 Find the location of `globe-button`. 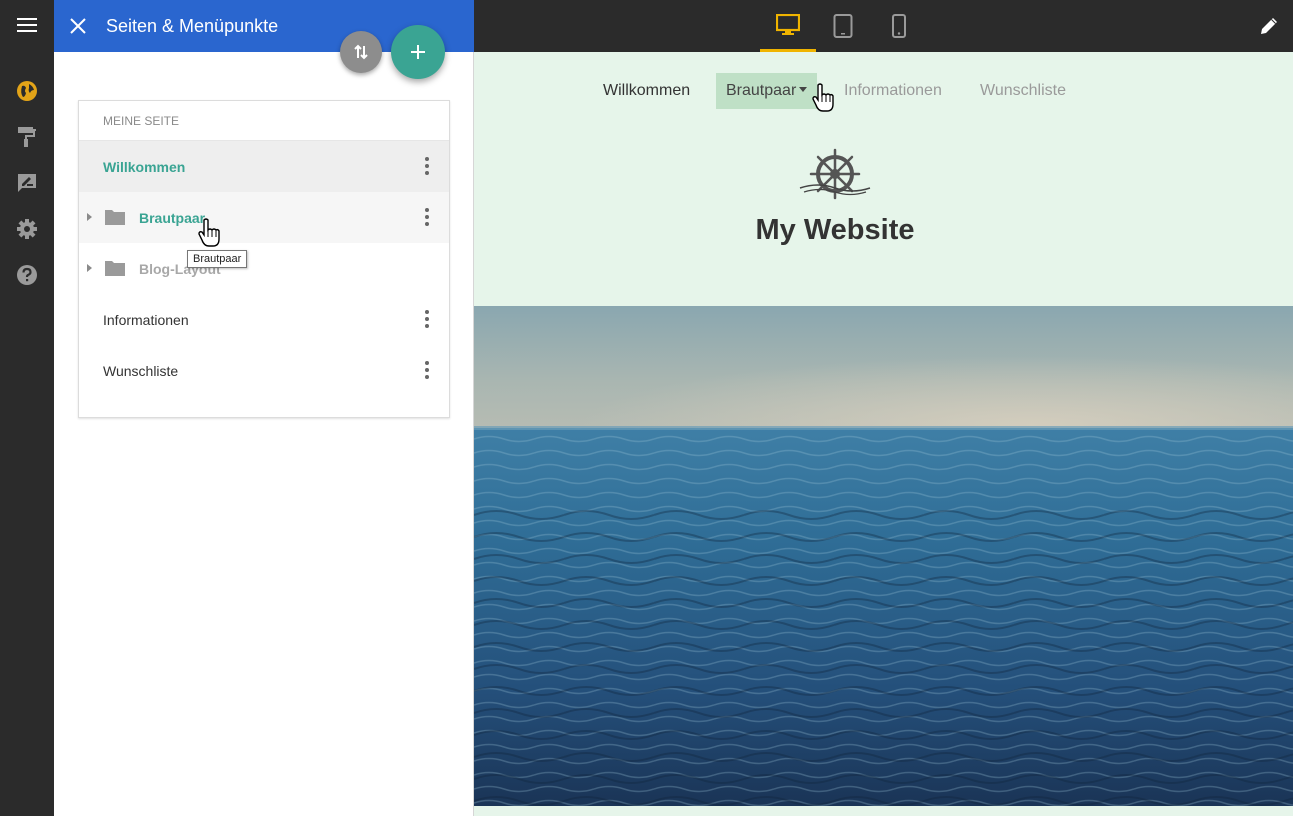

globe-button is located at coordinates (27, 91).